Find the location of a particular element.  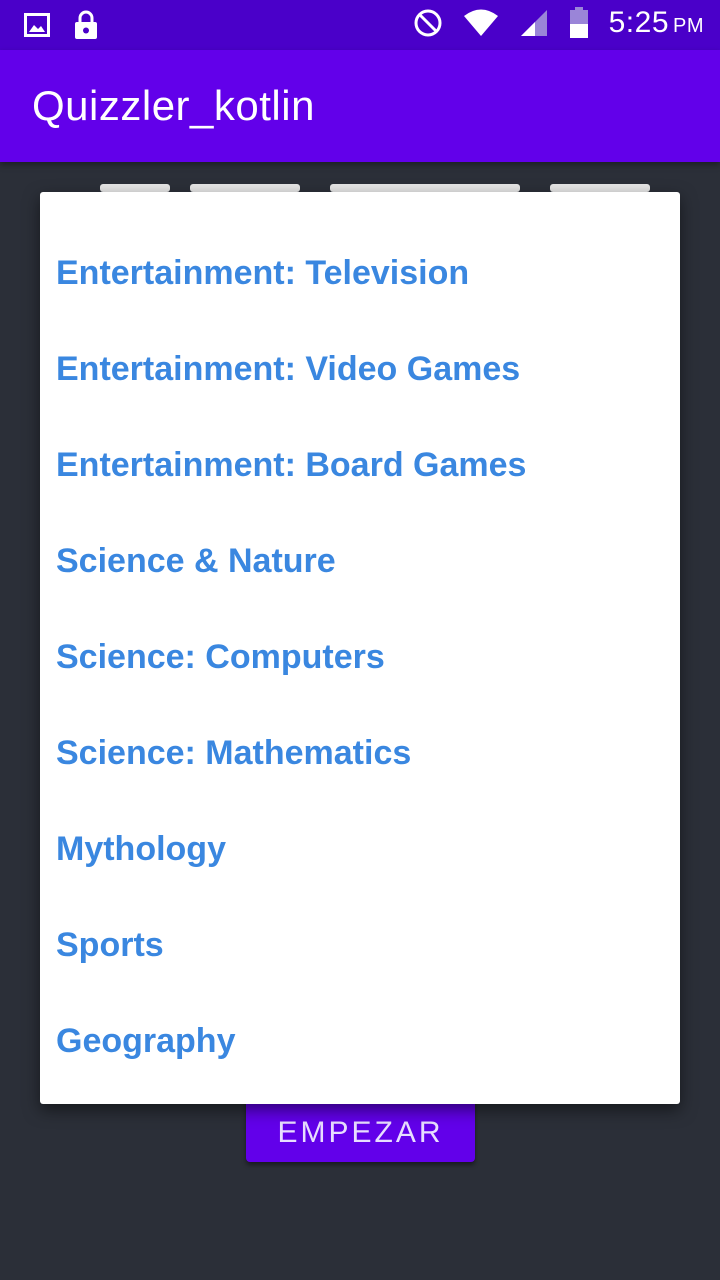

clock-meridiem: PM is located at coordinates (688, 26).